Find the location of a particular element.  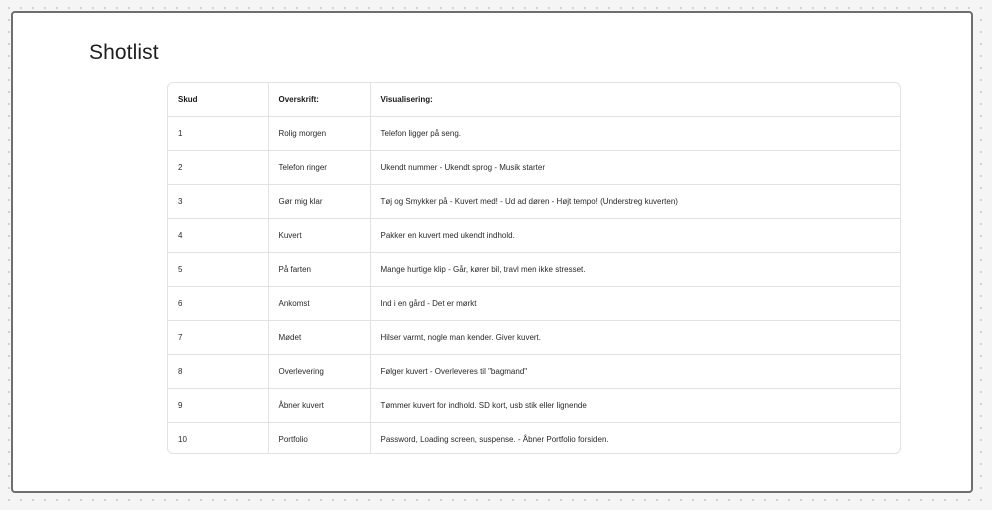

cell-skud: 4 is located at coordinates (218, 235).